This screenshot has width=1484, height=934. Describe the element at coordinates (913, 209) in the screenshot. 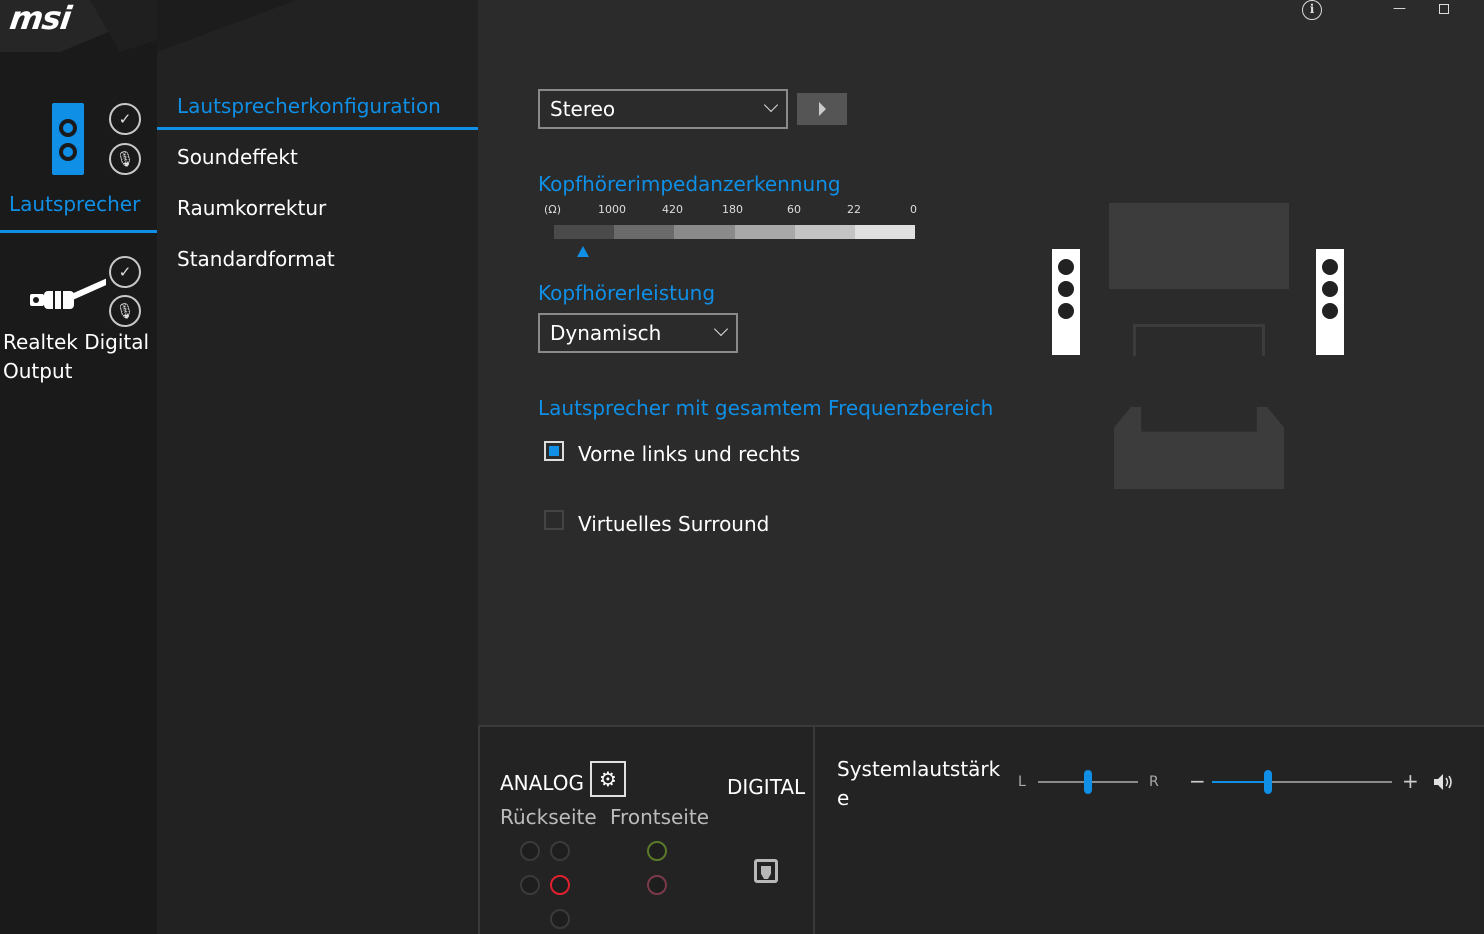

I see `impedance-tick: 0` at that location.